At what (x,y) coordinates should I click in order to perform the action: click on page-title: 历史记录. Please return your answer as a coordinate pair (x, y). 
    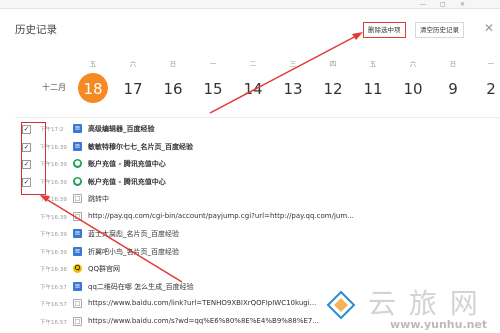
    Looking at the image, I should click on (36, 30).